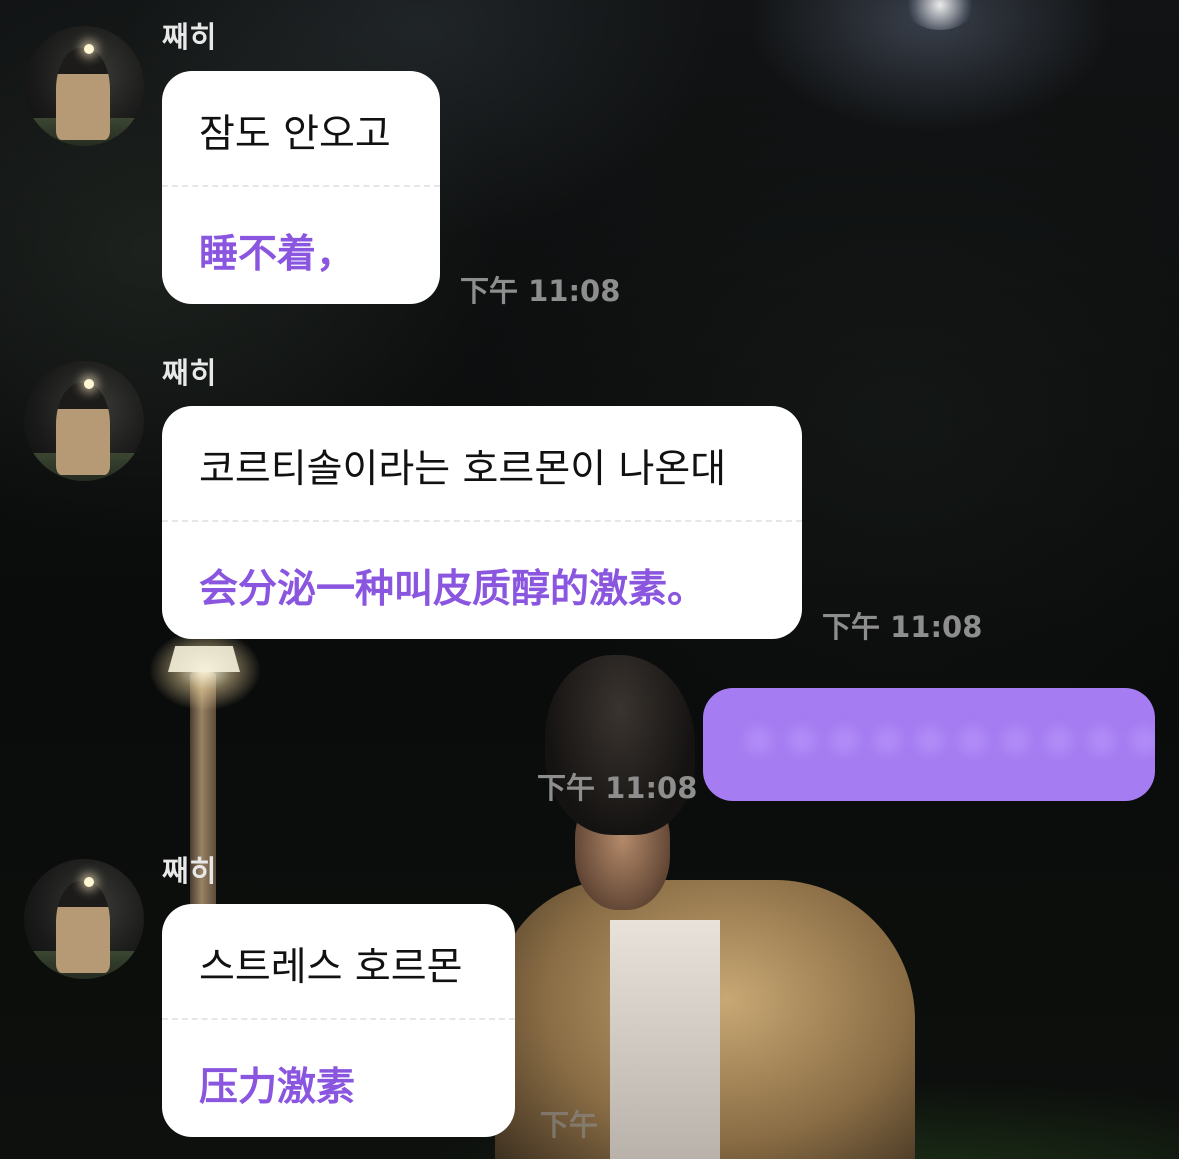 The width and height of the screenshot is (1179, 1159). Describe the element at coordinates (665, 1039) in the screenshot. I see `person-shirt` at that location.